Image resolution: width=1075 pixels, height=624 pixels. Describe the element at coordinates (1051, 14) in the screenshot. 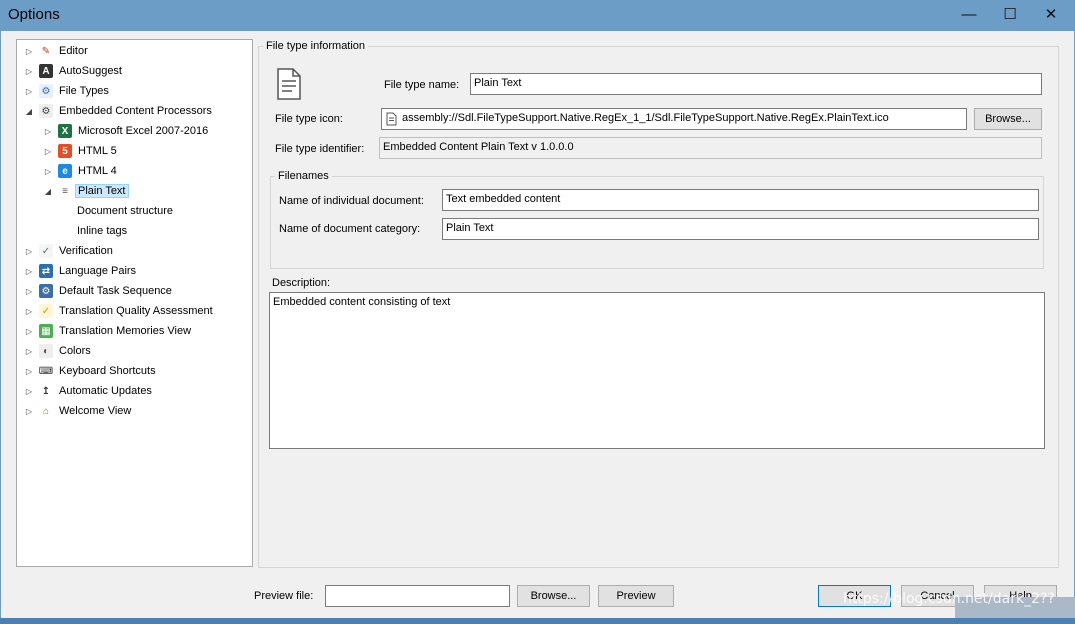

I see `close-button: ✕` at that location.